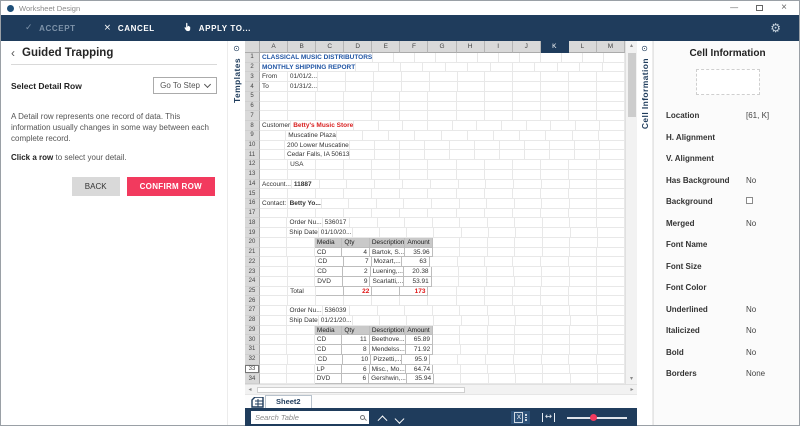 This screenshot has height=426, width=800. What do you see at coordinates (330, 165) in the screenshot?
I see `cell-C12` at bounding box center [330, 165].